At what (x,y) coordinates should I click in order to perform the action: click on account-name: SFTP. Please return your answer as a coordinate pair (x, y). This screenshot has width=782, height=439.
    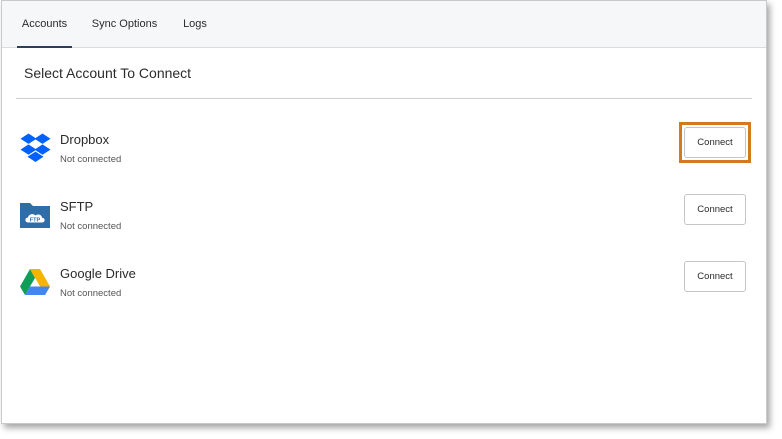
    Looking at the image, I should click on (77, 206).